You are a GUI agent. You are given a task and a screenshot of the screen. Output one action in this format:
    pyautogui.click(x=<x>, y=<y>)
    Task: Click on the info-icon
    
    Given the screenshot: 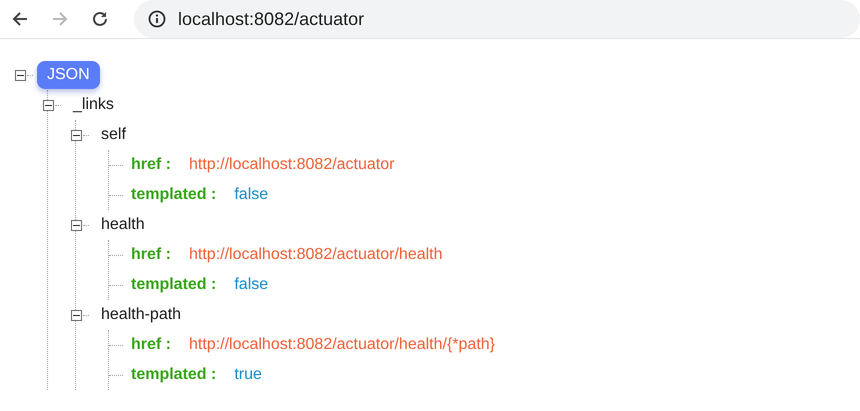 What is the action you would take?
    pyautogui.click(x=157, y=19)
    